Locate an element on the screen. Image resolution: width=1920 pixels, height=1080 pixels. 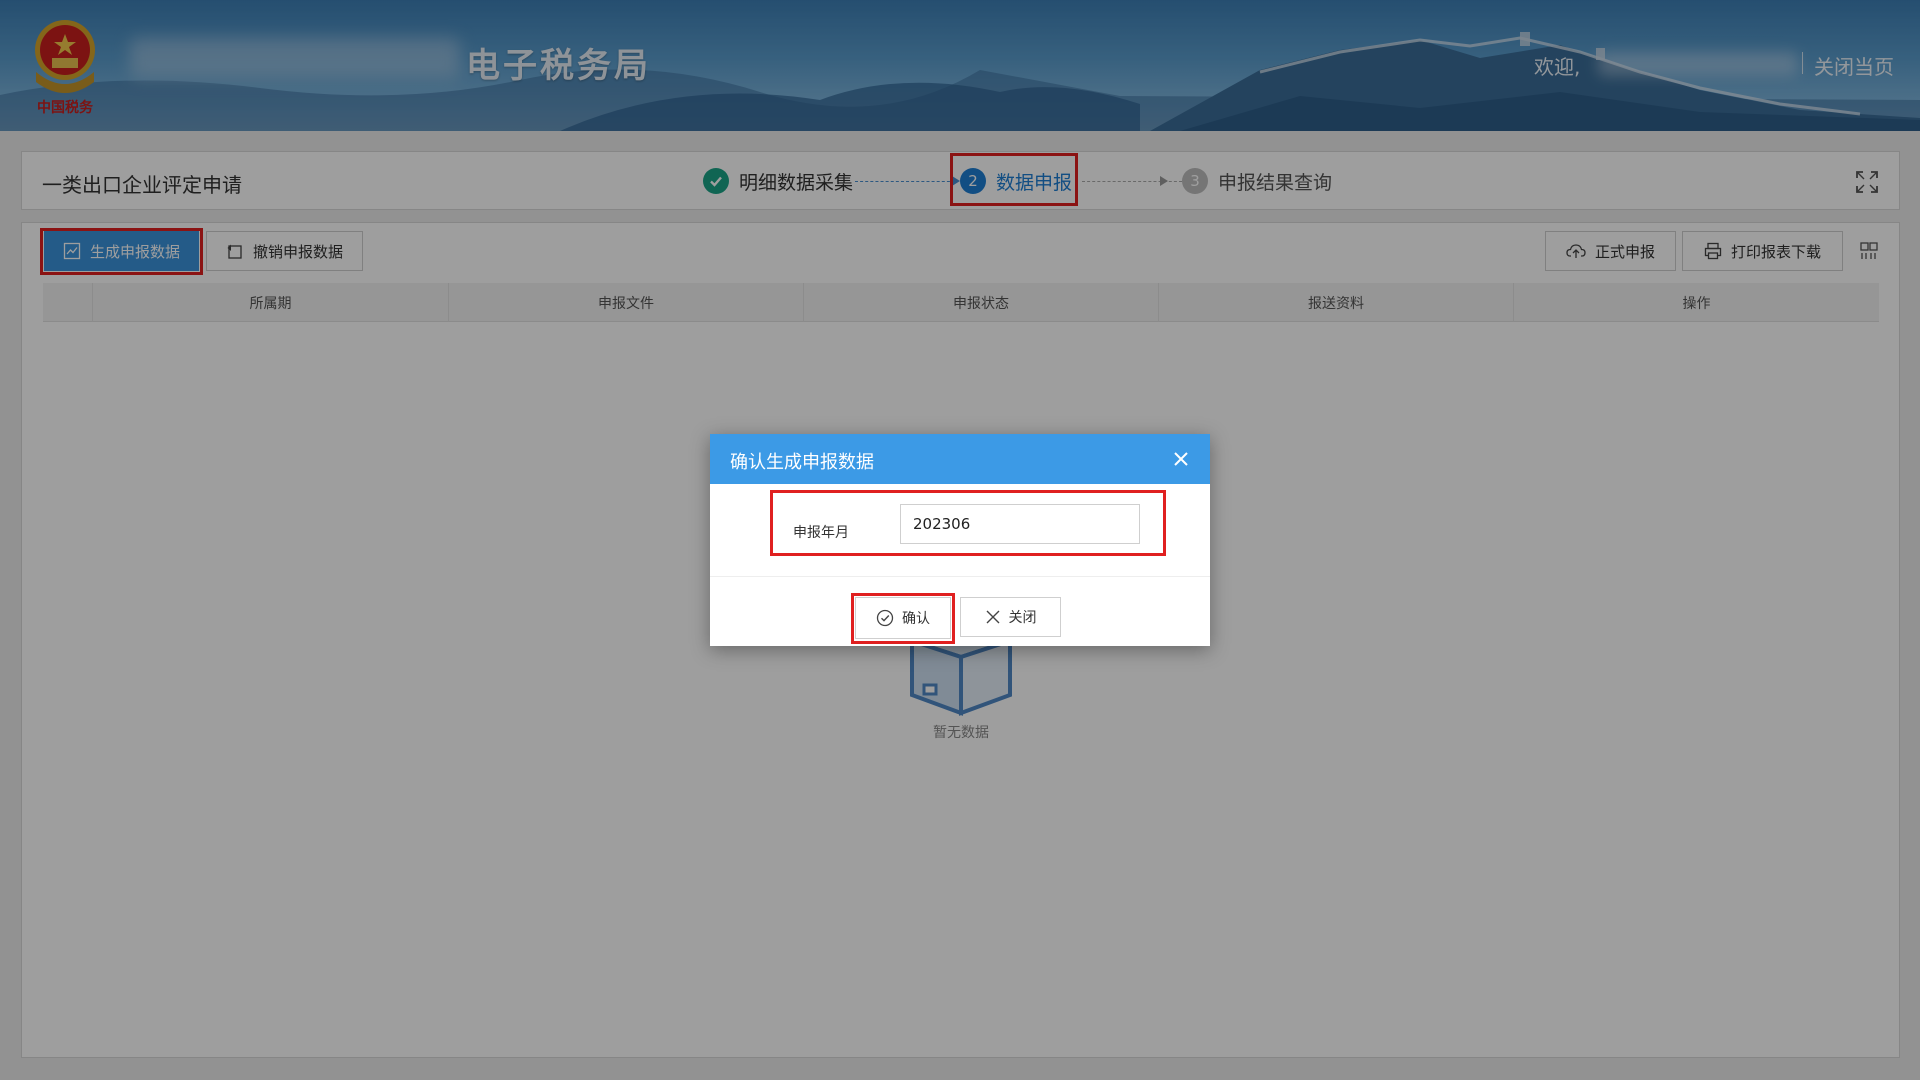
confirm-generate-dialog: 确认生成申报数据 申报年月 确认 关闭 is located at coordinates (960, 540).